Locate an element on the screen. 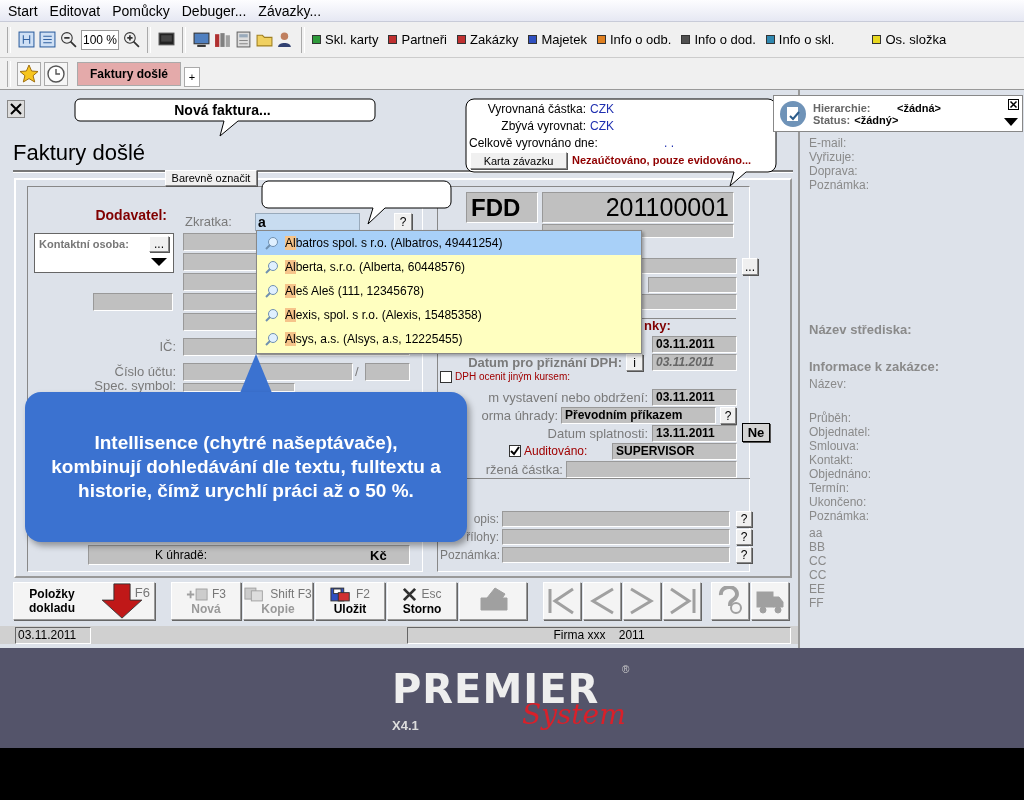  note-text: BB is located at coordinates (817, 547).